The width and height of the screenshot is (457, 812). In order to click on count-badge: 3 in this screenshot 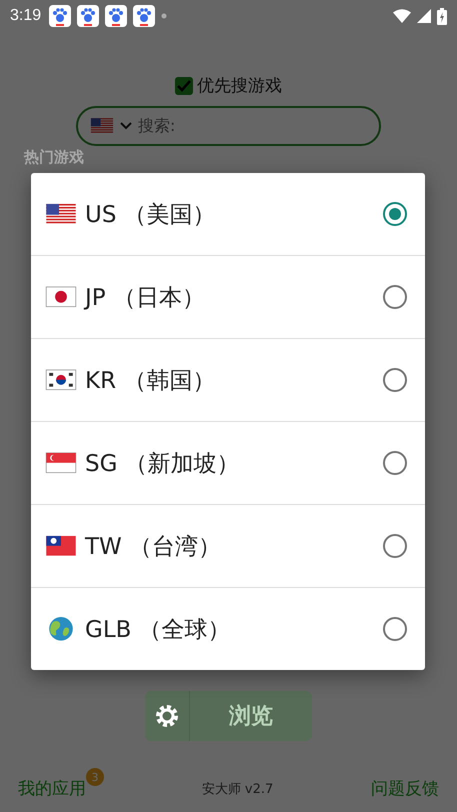, I will do `click(95, 777)`.